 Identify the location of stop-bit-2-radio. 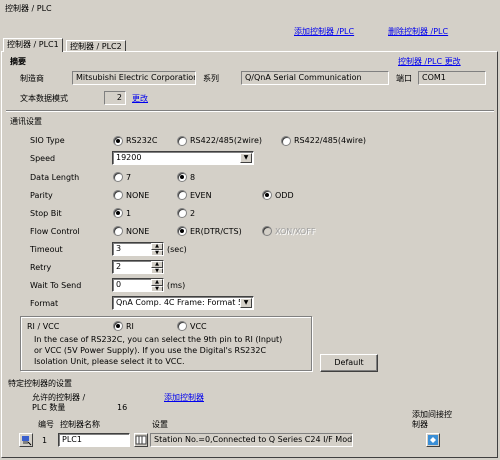
(182, 213).